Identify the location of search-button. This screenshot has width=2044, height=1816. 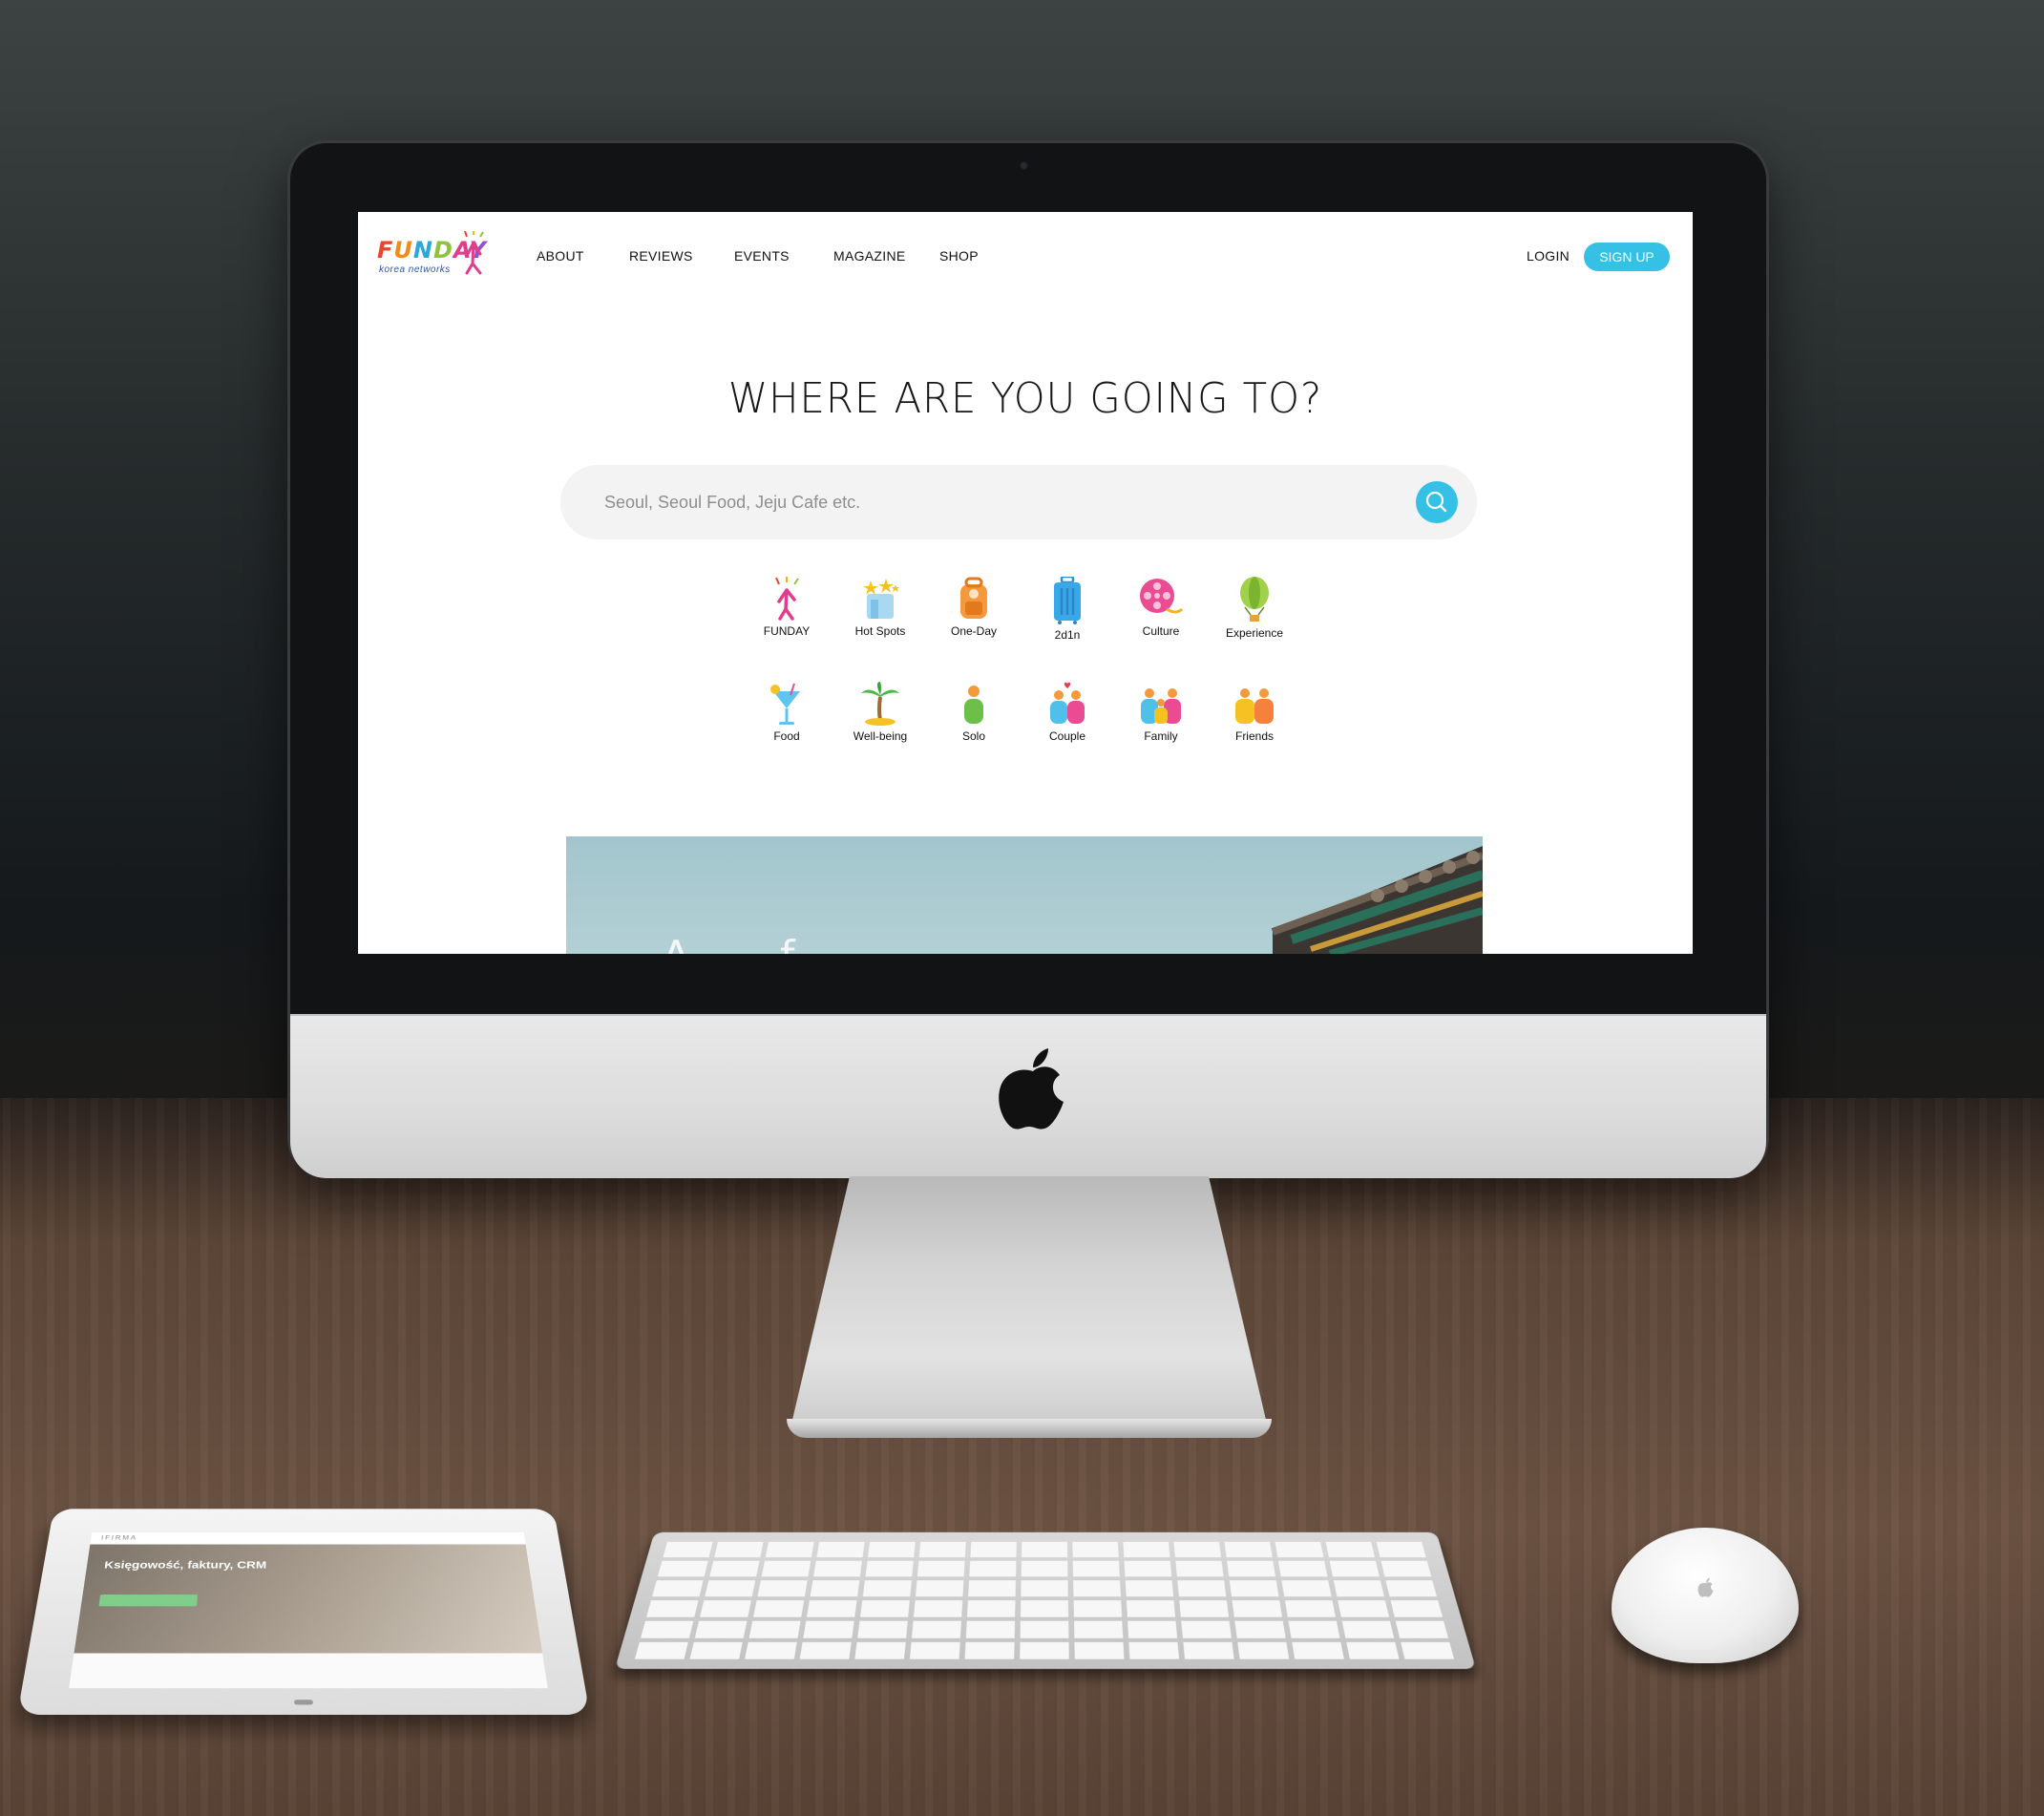
(1437, 502).